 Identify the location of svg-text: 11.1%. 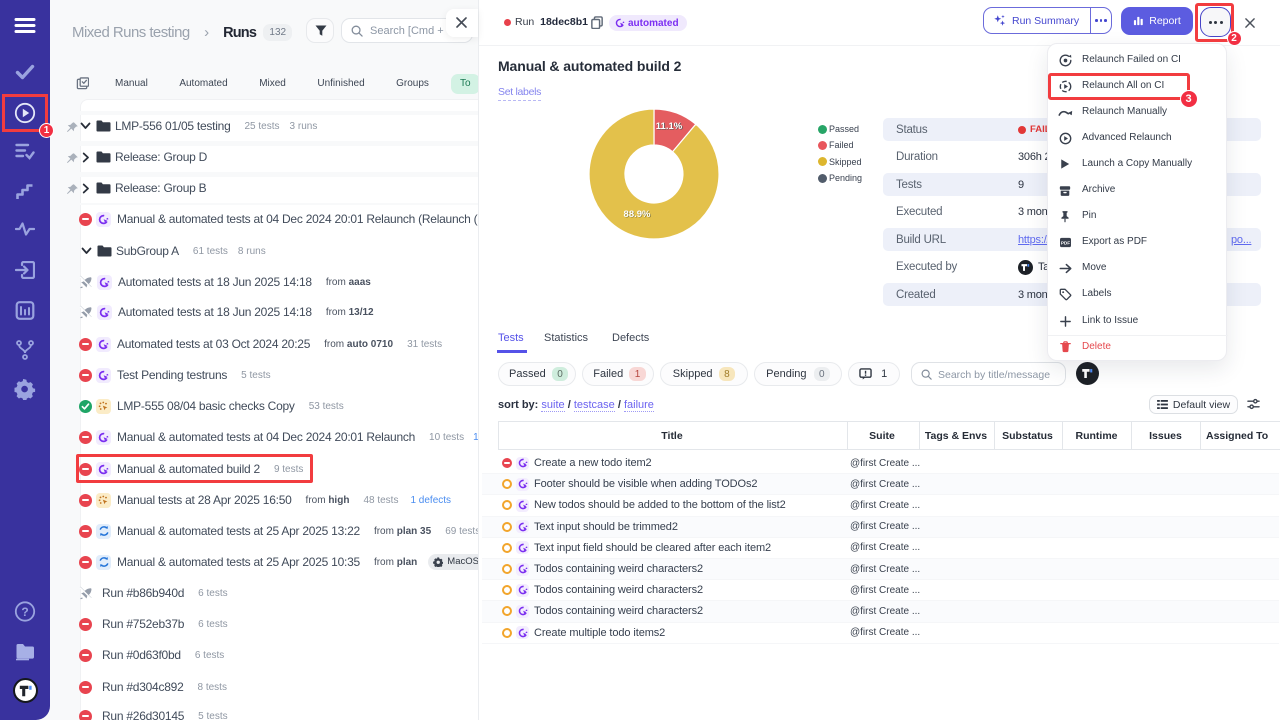
(669, 126).